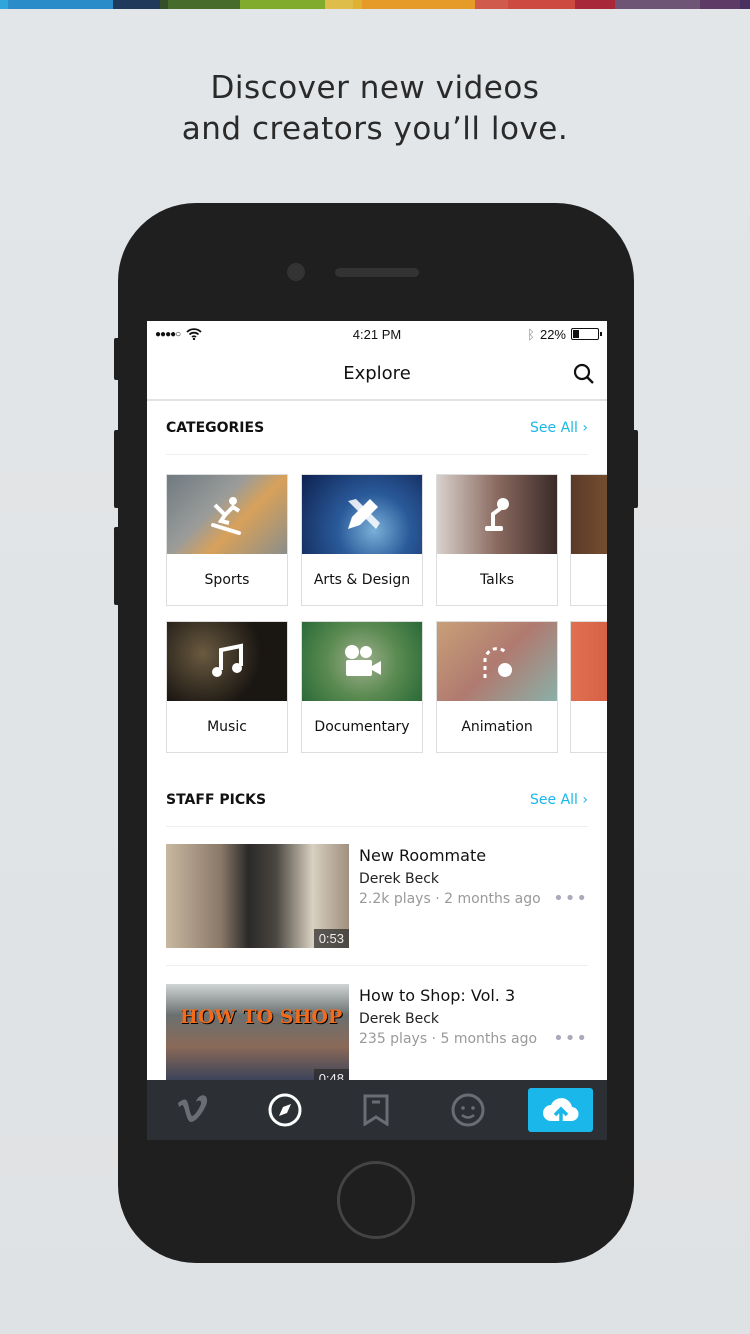  I want to click on tab-bar, so click(377, 1110).